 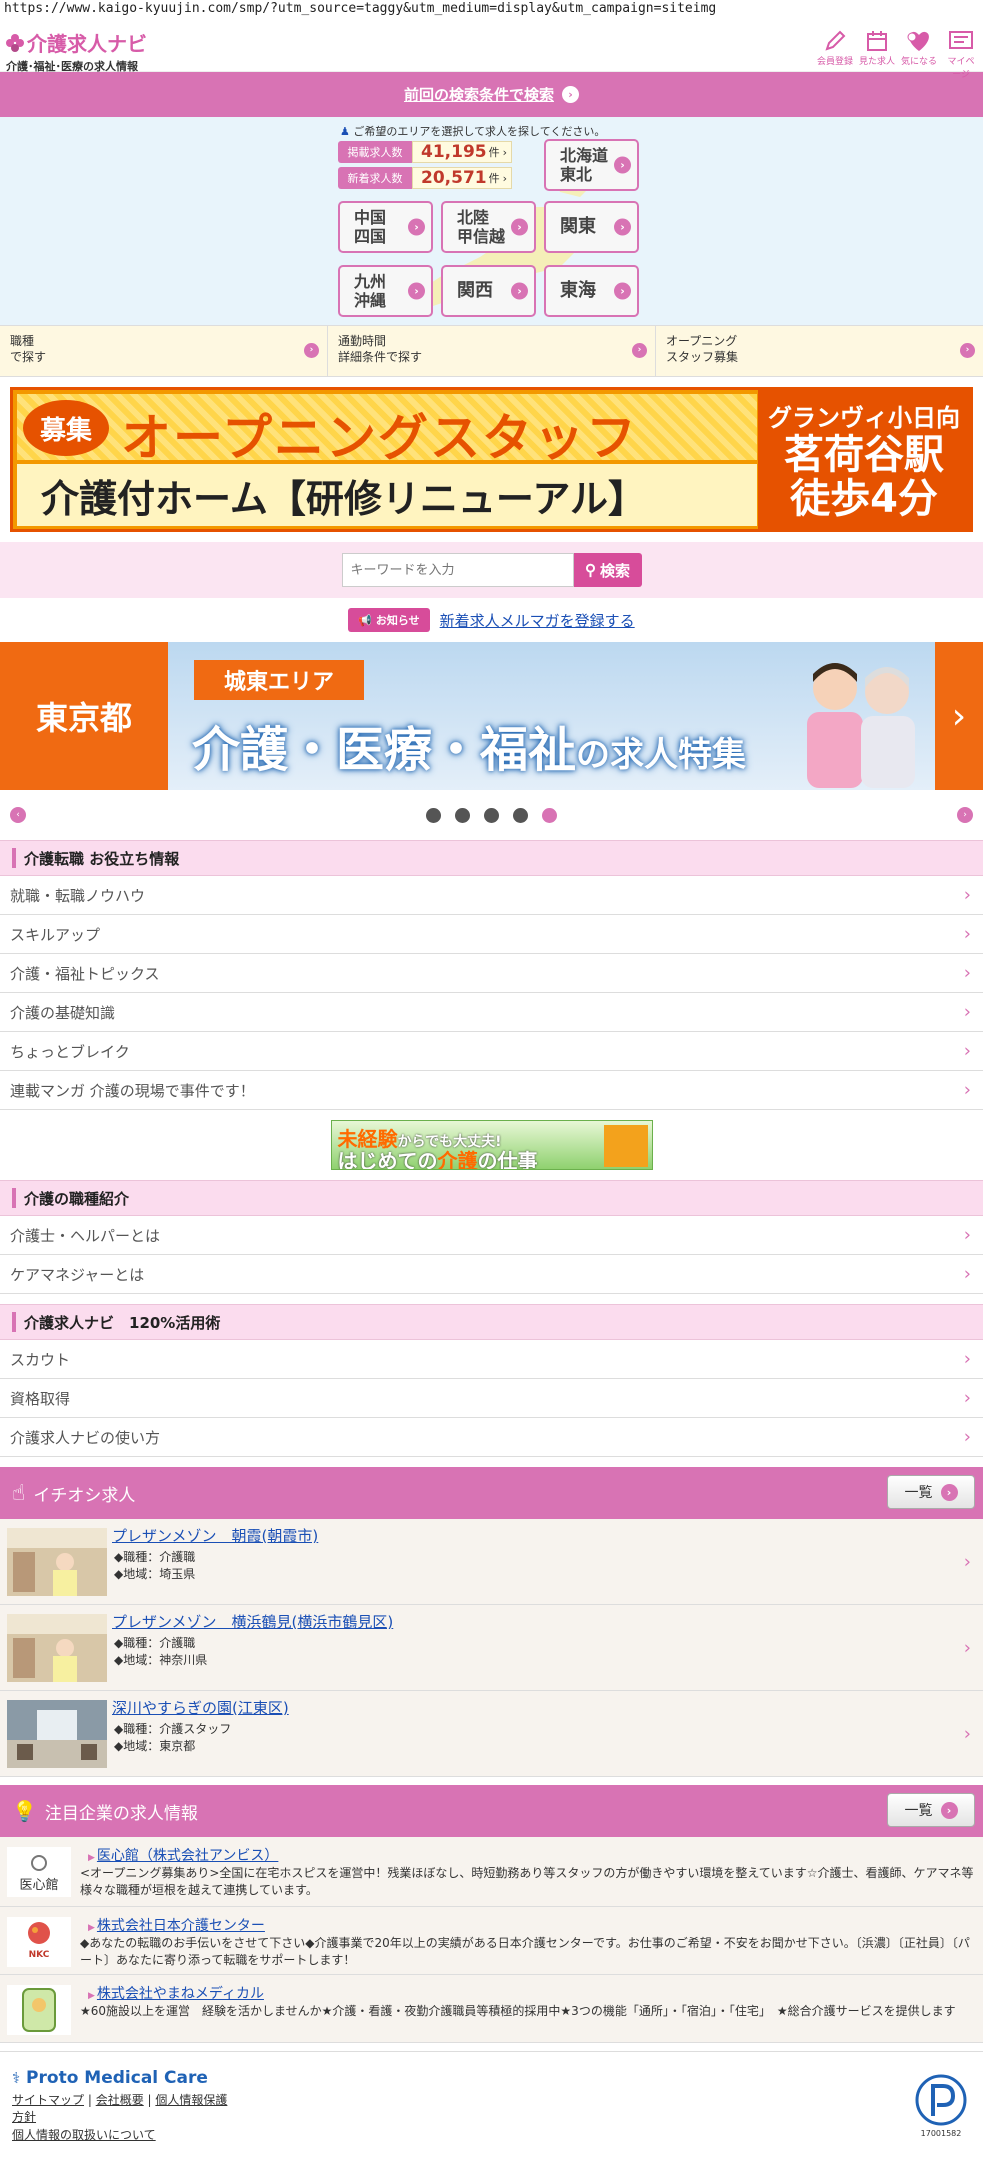 What do you see at coordinates (491, 1145) in the screenshot?
I see `beginner-banner: 未経験からでも大丈夫! はじめての介護の仕事` at bounding box center [491, 1145].